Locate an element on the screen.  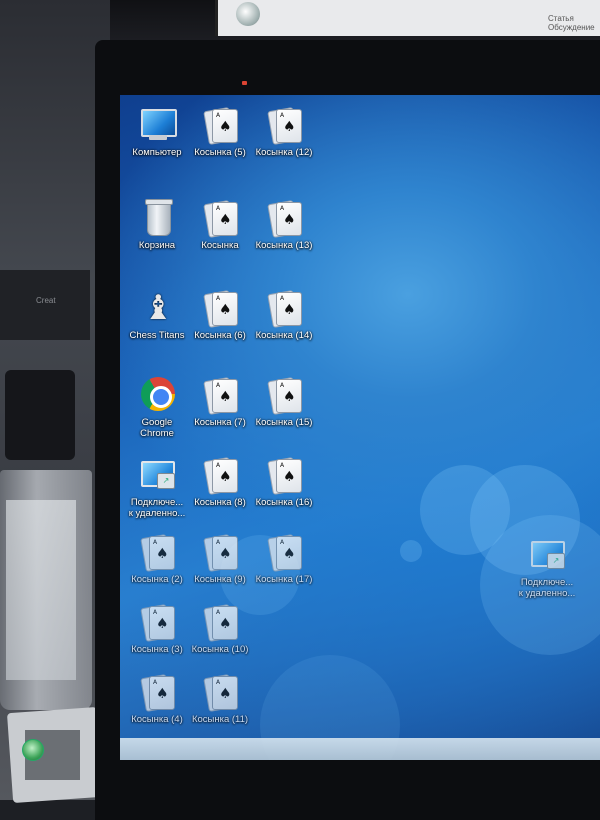
desktop-icon-label: Косынка (3) is located at coordinates (157, 649).